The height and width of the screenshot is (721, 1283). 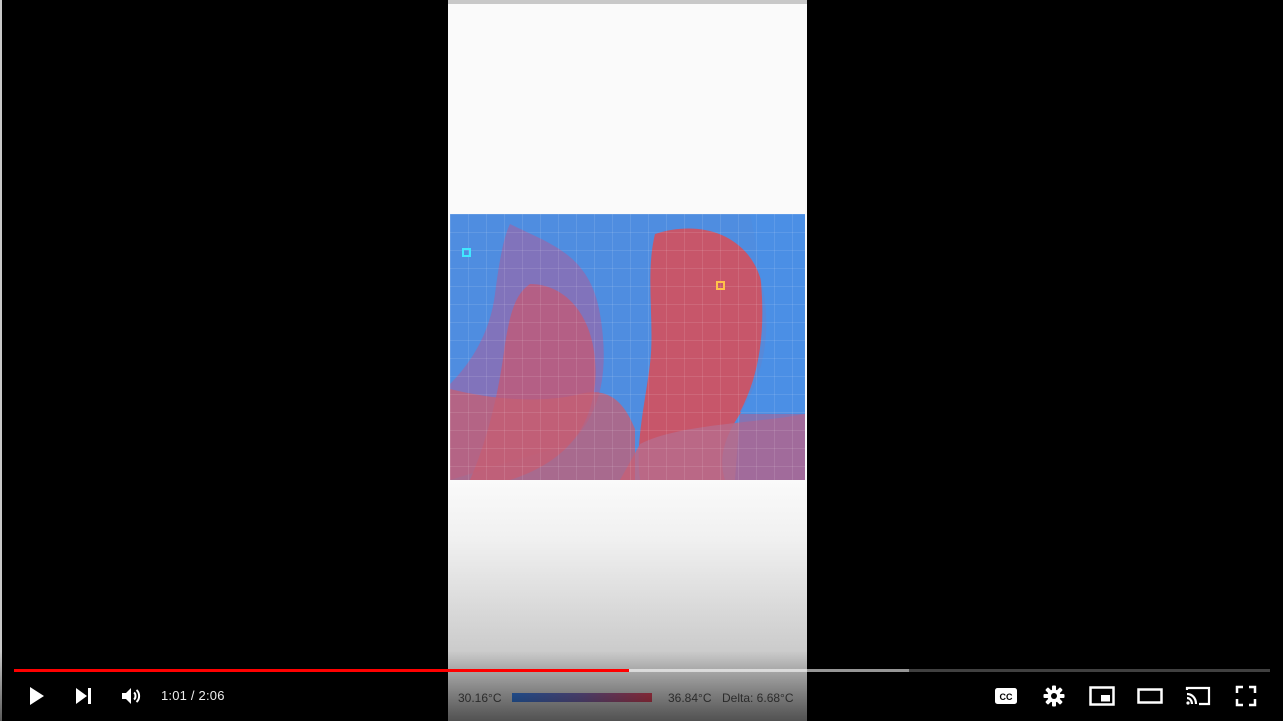 I want to click on skip-next-icon, so click(x=83, y=696).